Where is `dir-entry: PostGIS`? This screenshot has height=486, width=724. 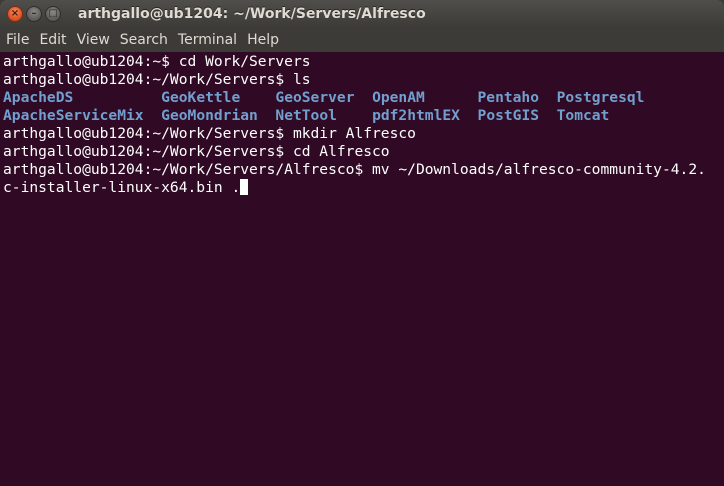
dir-entry: PostGIS is located at coordinates (508, 115).